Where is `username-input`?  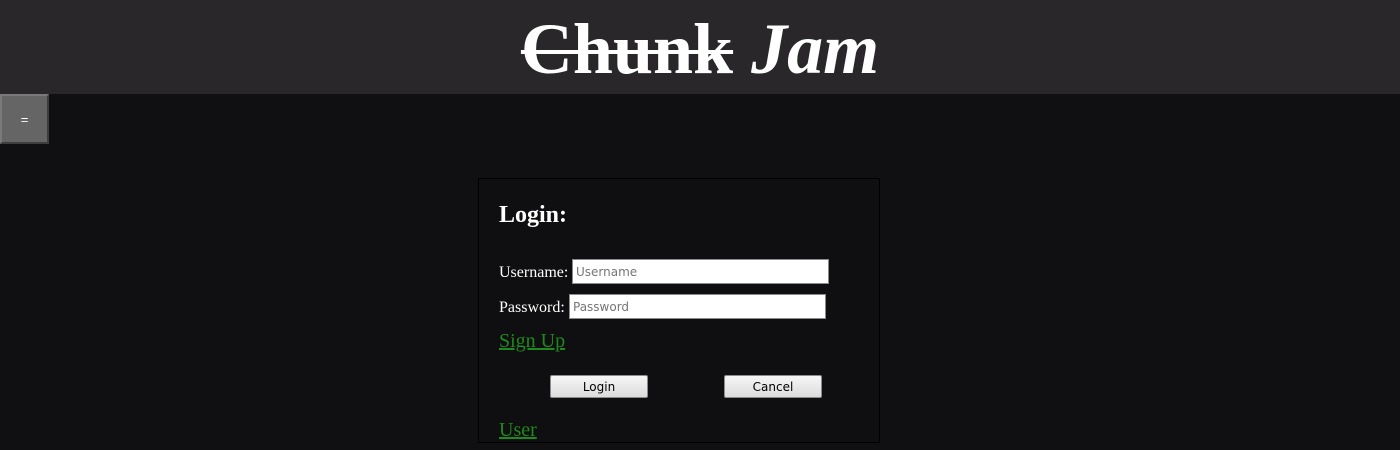 username-input is located at coordinates (700, 271).